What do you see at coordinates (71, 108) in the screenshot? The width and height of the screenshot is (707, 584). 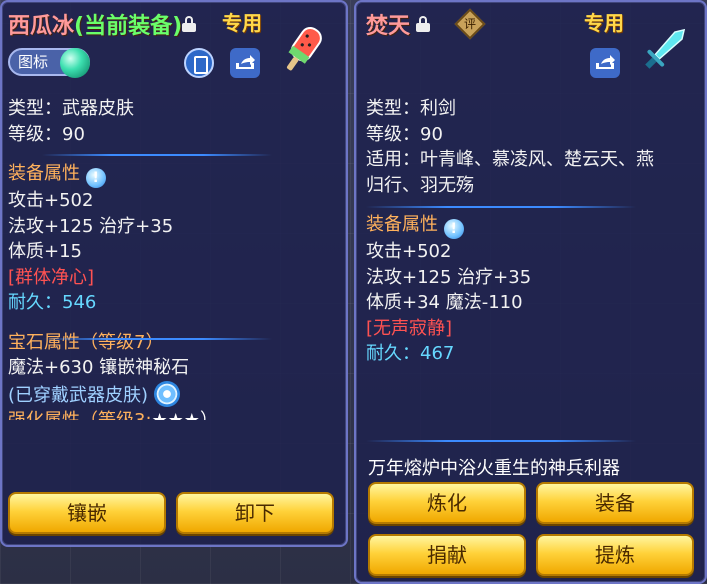 I see `item-type: 类型：武器皮肤` at bounding box center [71, 108].